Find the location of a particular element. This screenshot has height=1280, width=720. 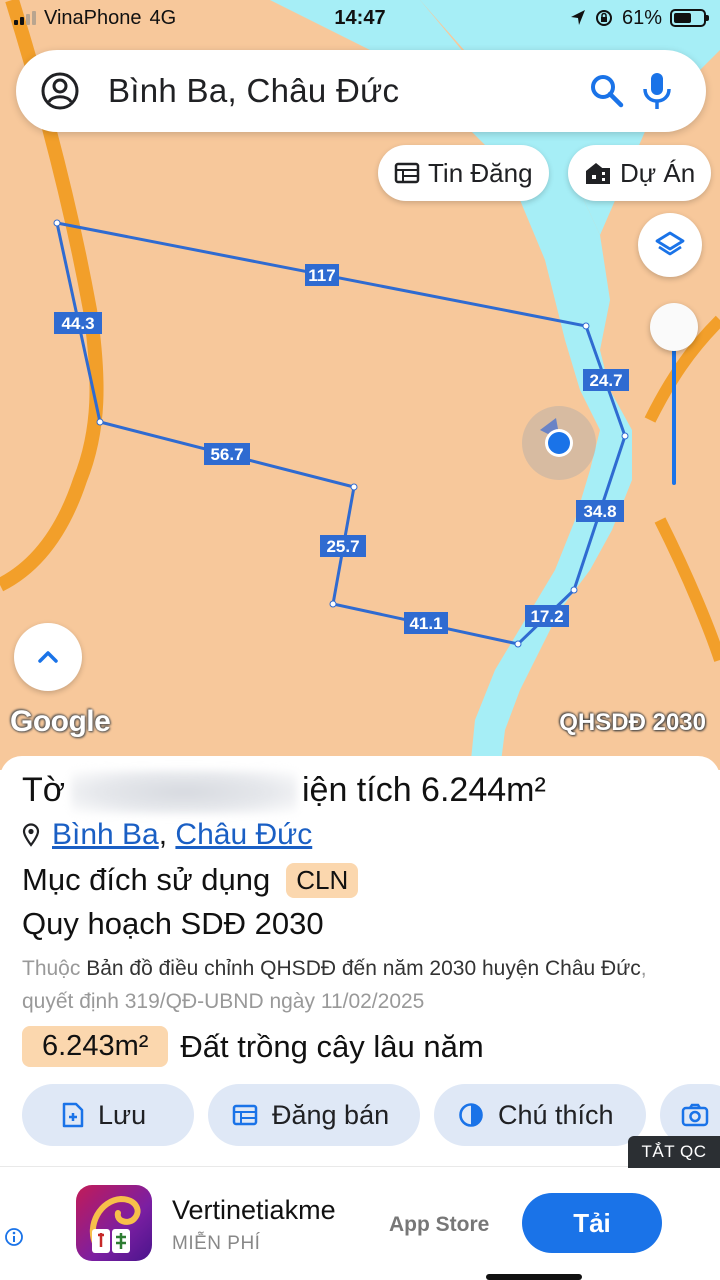

battery-percent: 61% is located at coordinates (641, 17).